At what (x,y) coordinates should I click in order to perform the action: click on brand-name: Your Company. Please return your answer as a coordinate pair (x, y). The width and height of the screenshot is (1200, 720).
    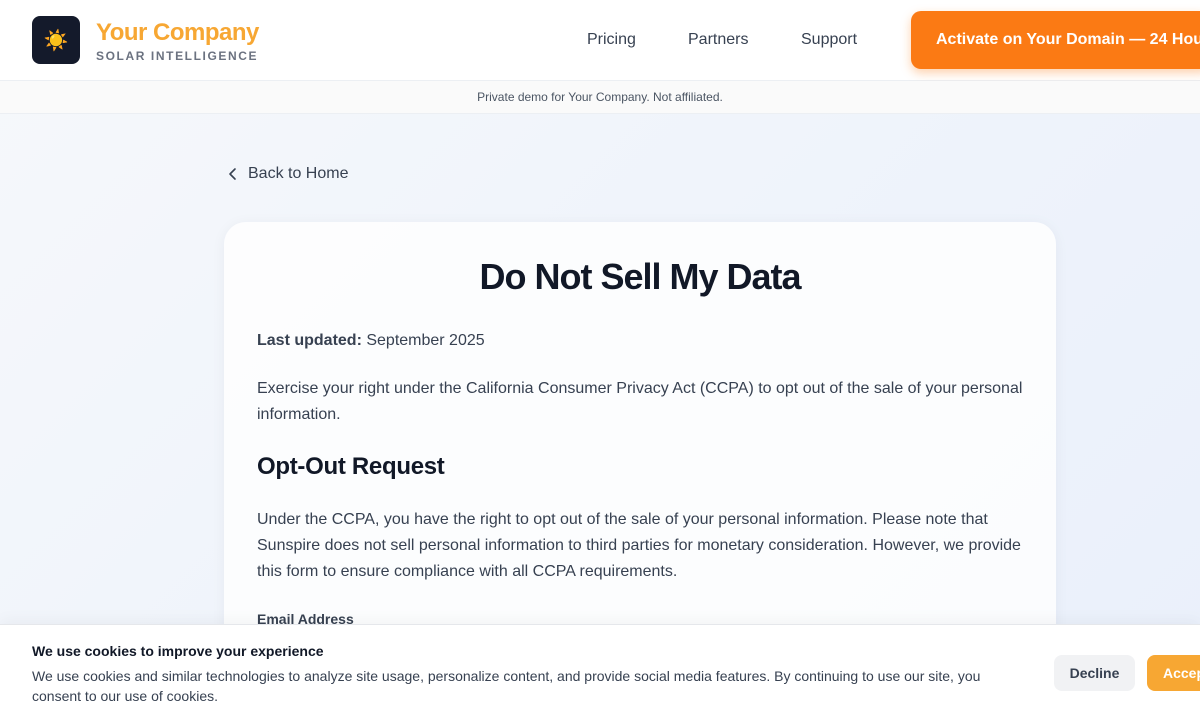
    Looking at the image, I should click on (177, 33).